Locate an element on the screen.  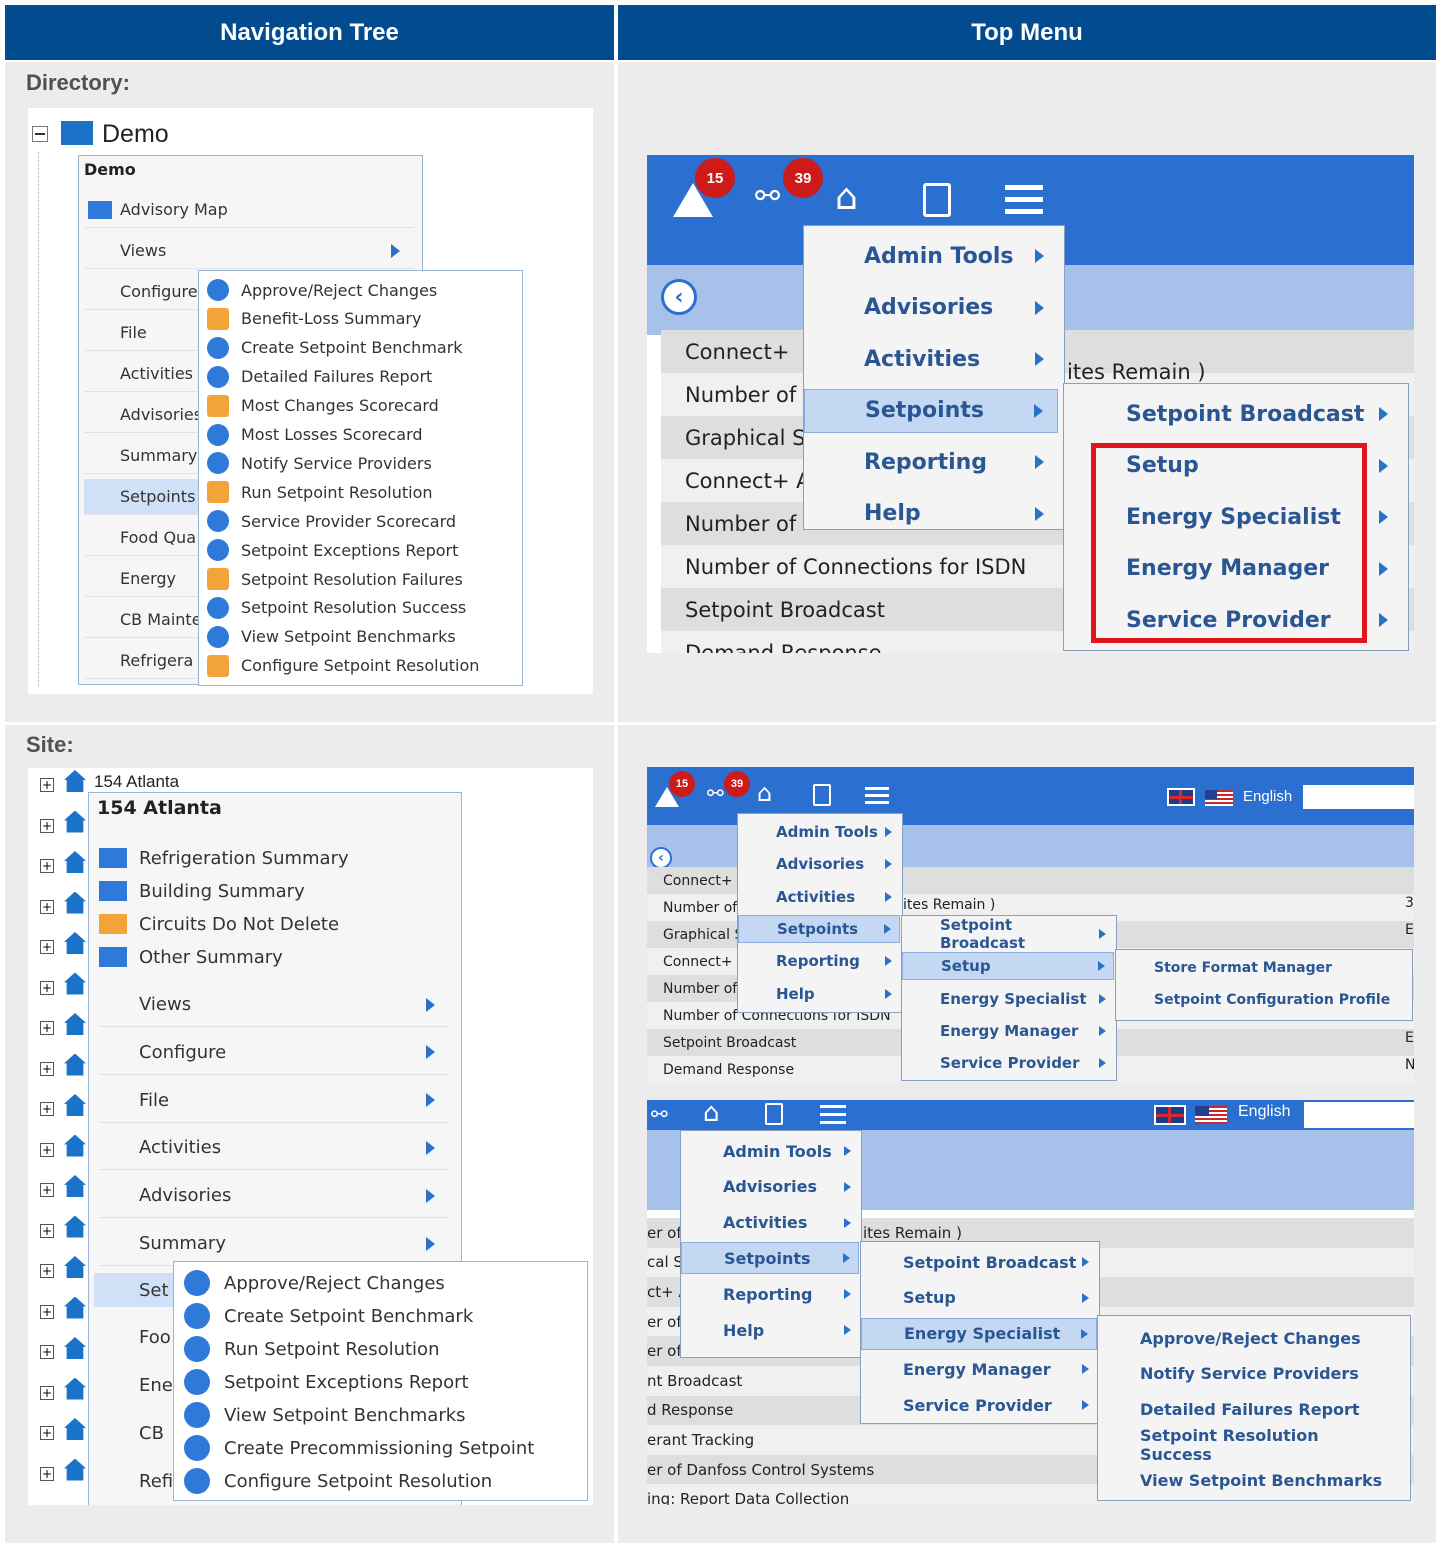
submenu-item-notify-service-providers: Notify Service Providers is located at coordinates (319, 463).